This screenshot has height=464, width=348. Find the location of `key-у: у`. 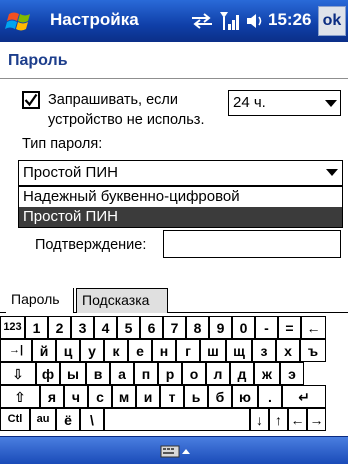

key-у: у is located at coordinates (92, 350).